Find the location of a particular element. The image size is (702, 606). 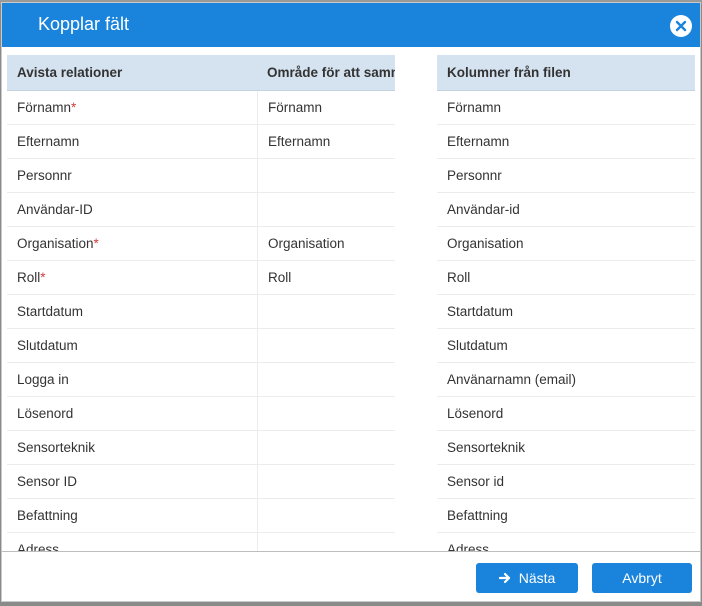

field-name: Adress is located at coordinates (38, 546).